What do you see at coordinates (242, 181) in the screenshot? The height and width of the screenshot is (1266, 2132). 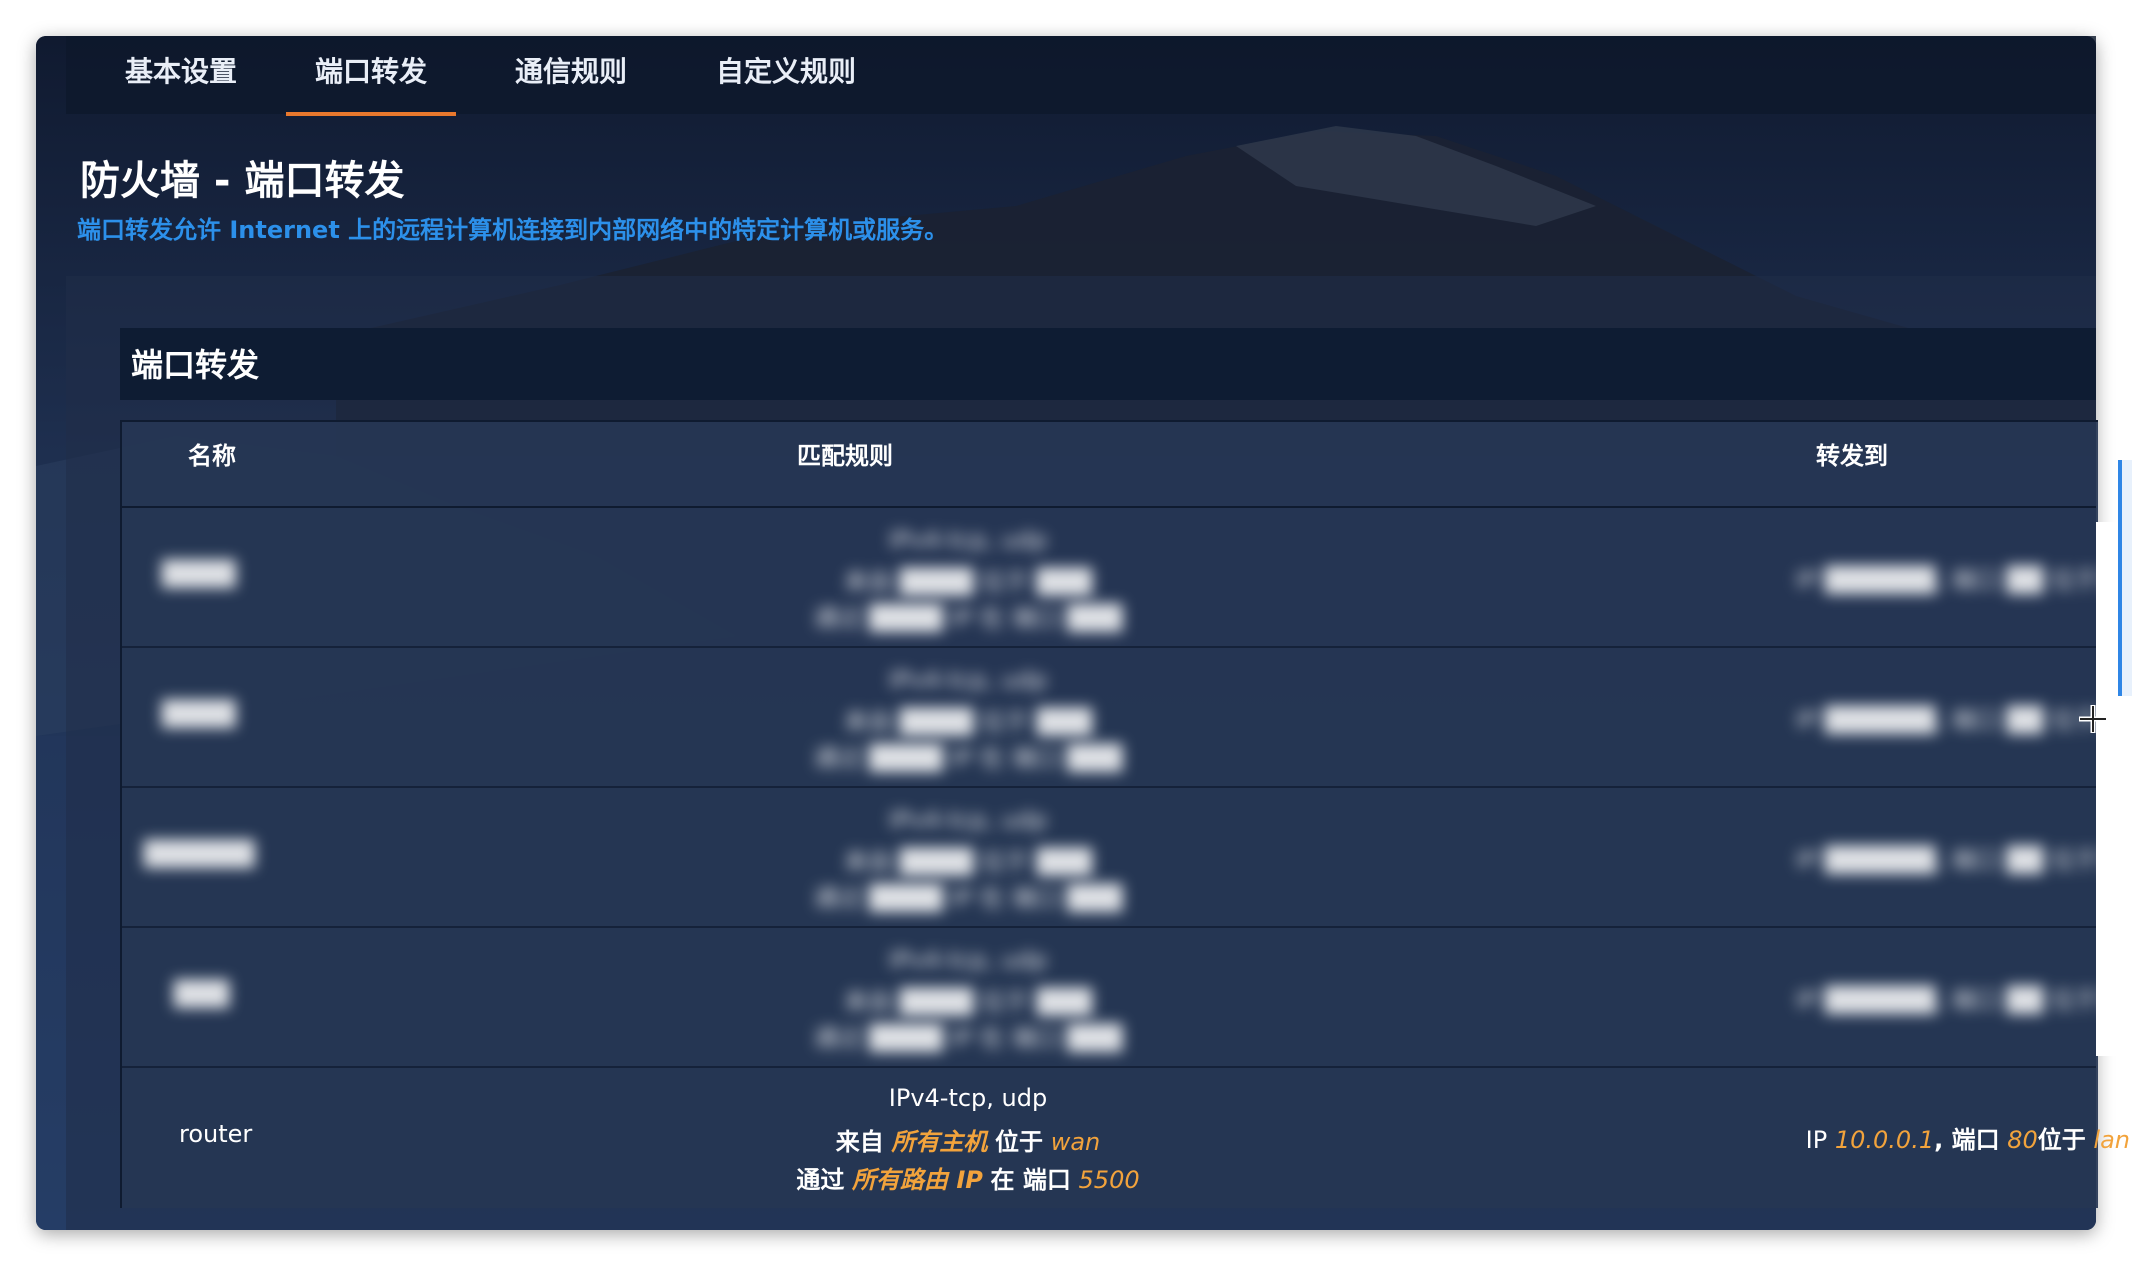 I see `page-title: 防火墙 - 端口转发` at bounding box center [242, 181].